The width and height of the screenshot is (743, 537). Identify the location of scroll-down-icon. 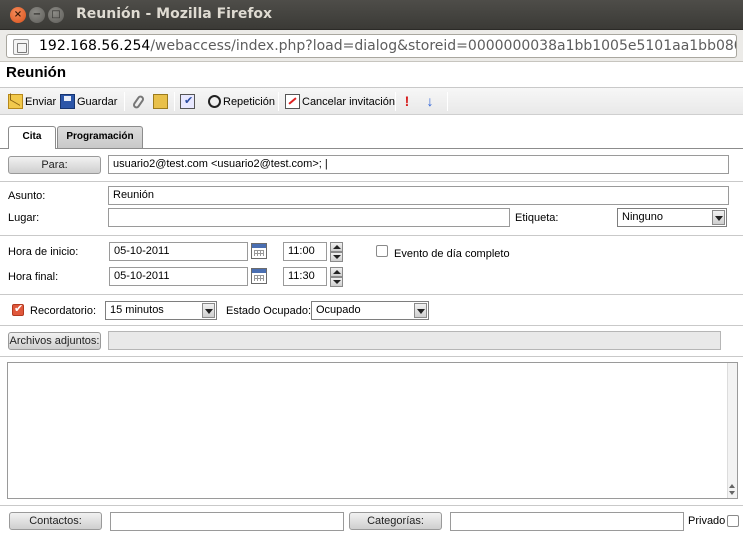
(732, 493).